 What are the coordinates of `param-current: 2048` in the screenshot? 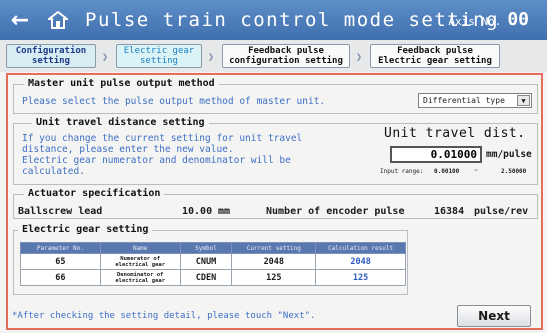 It's located at (274, 261).